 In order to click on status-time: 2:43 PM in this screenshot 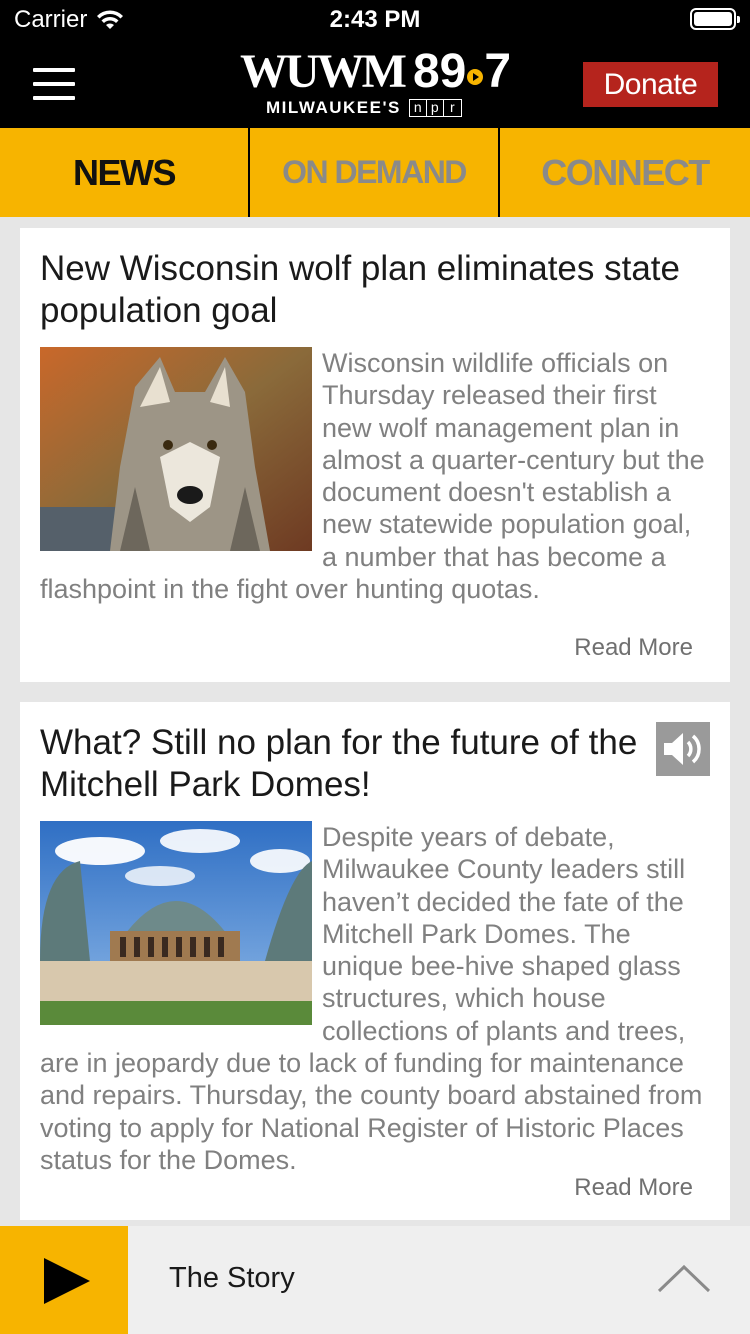, I will do `click(375, 19)`.